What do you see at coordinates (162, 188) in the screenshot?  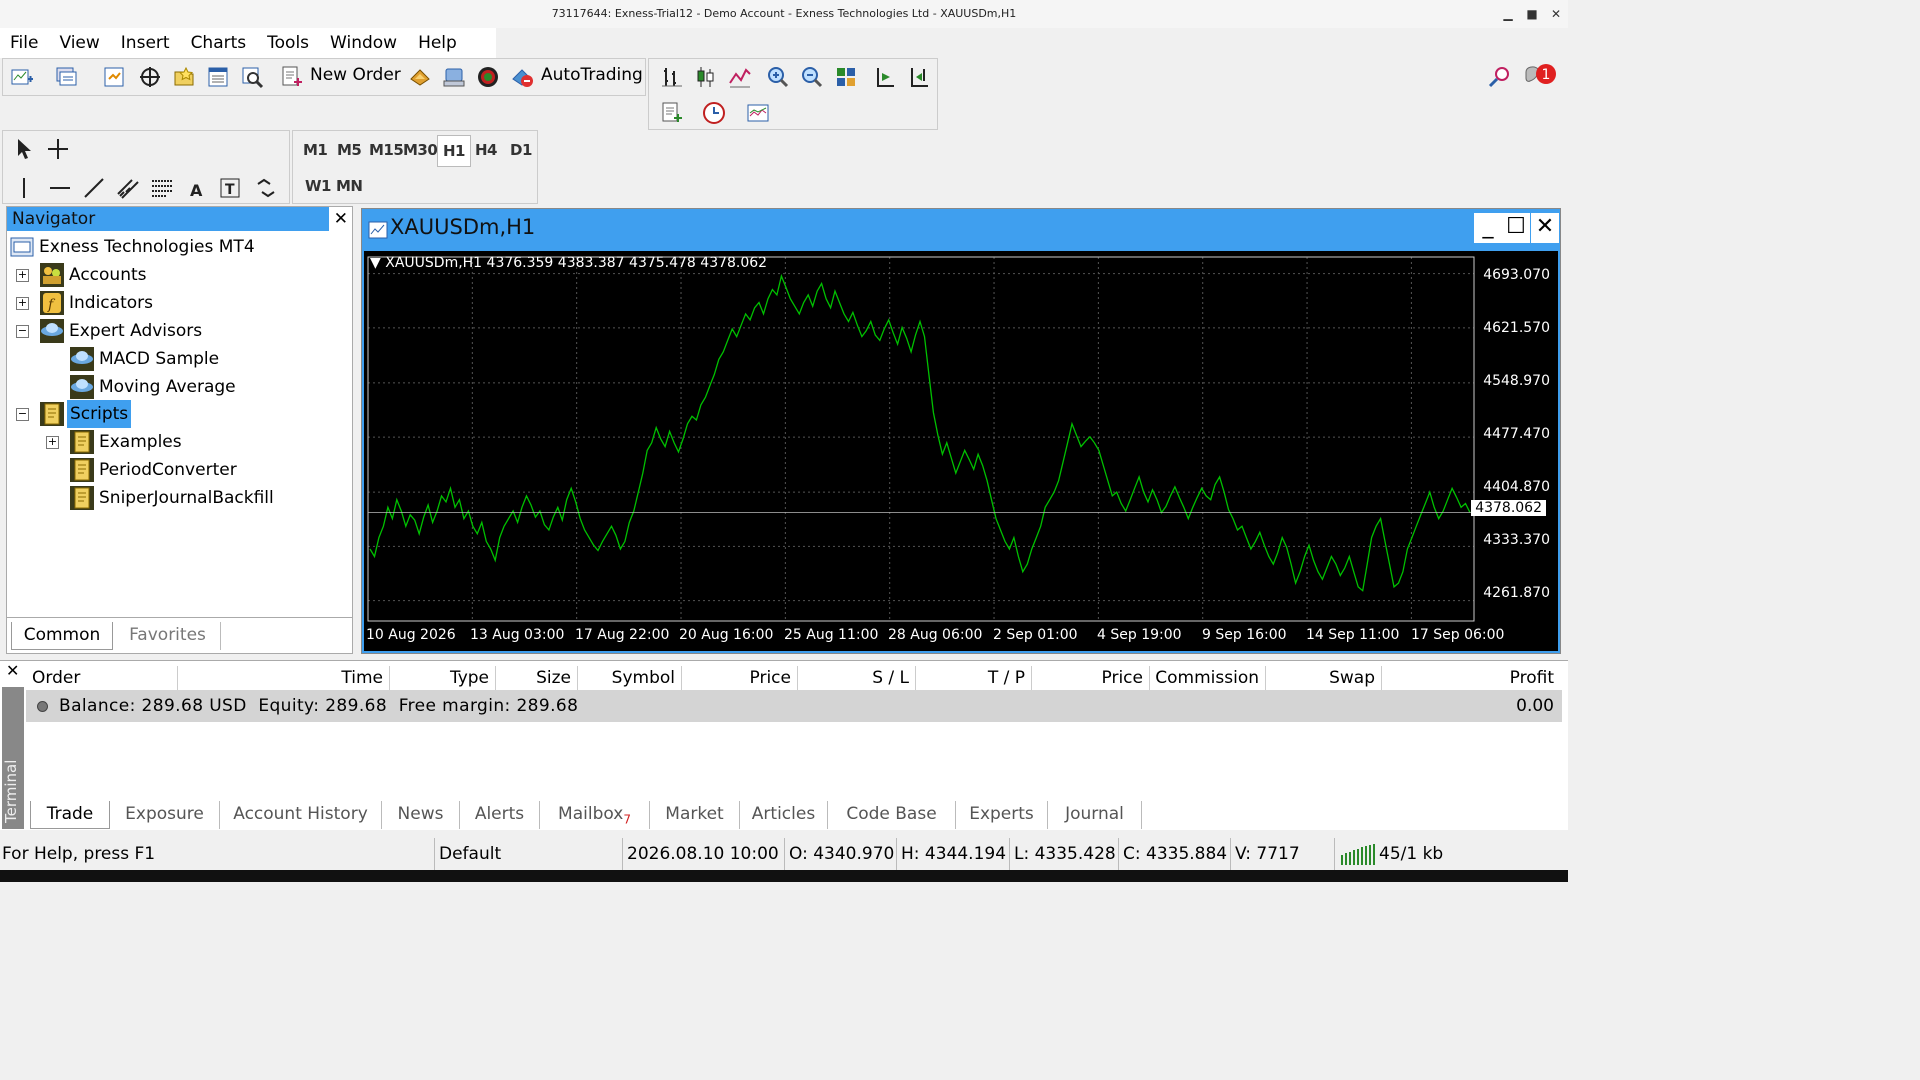 I see `fibonacci-icon` at bounding box center [162, 188].